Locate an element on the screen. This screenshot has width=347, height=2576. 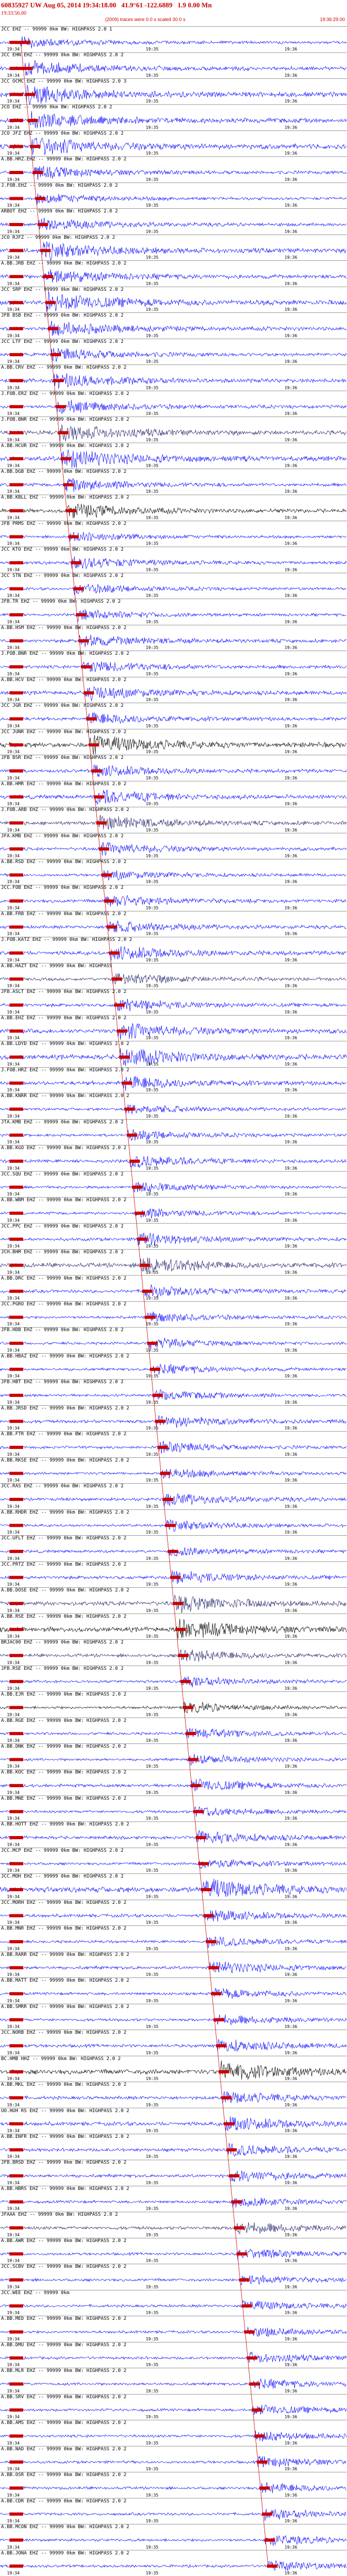
event-id: 60835927 is located at coordinates (15, 5).